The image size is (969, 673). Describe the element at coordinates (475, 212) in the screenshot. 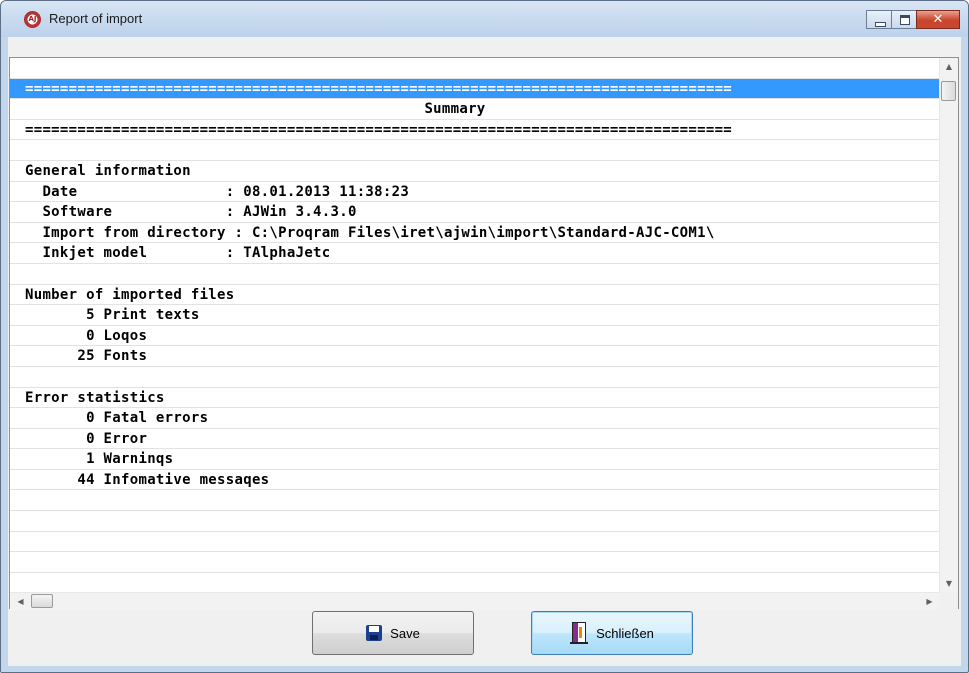

I see `report-line: Software : AJWin 3.4.3.0` at that location.